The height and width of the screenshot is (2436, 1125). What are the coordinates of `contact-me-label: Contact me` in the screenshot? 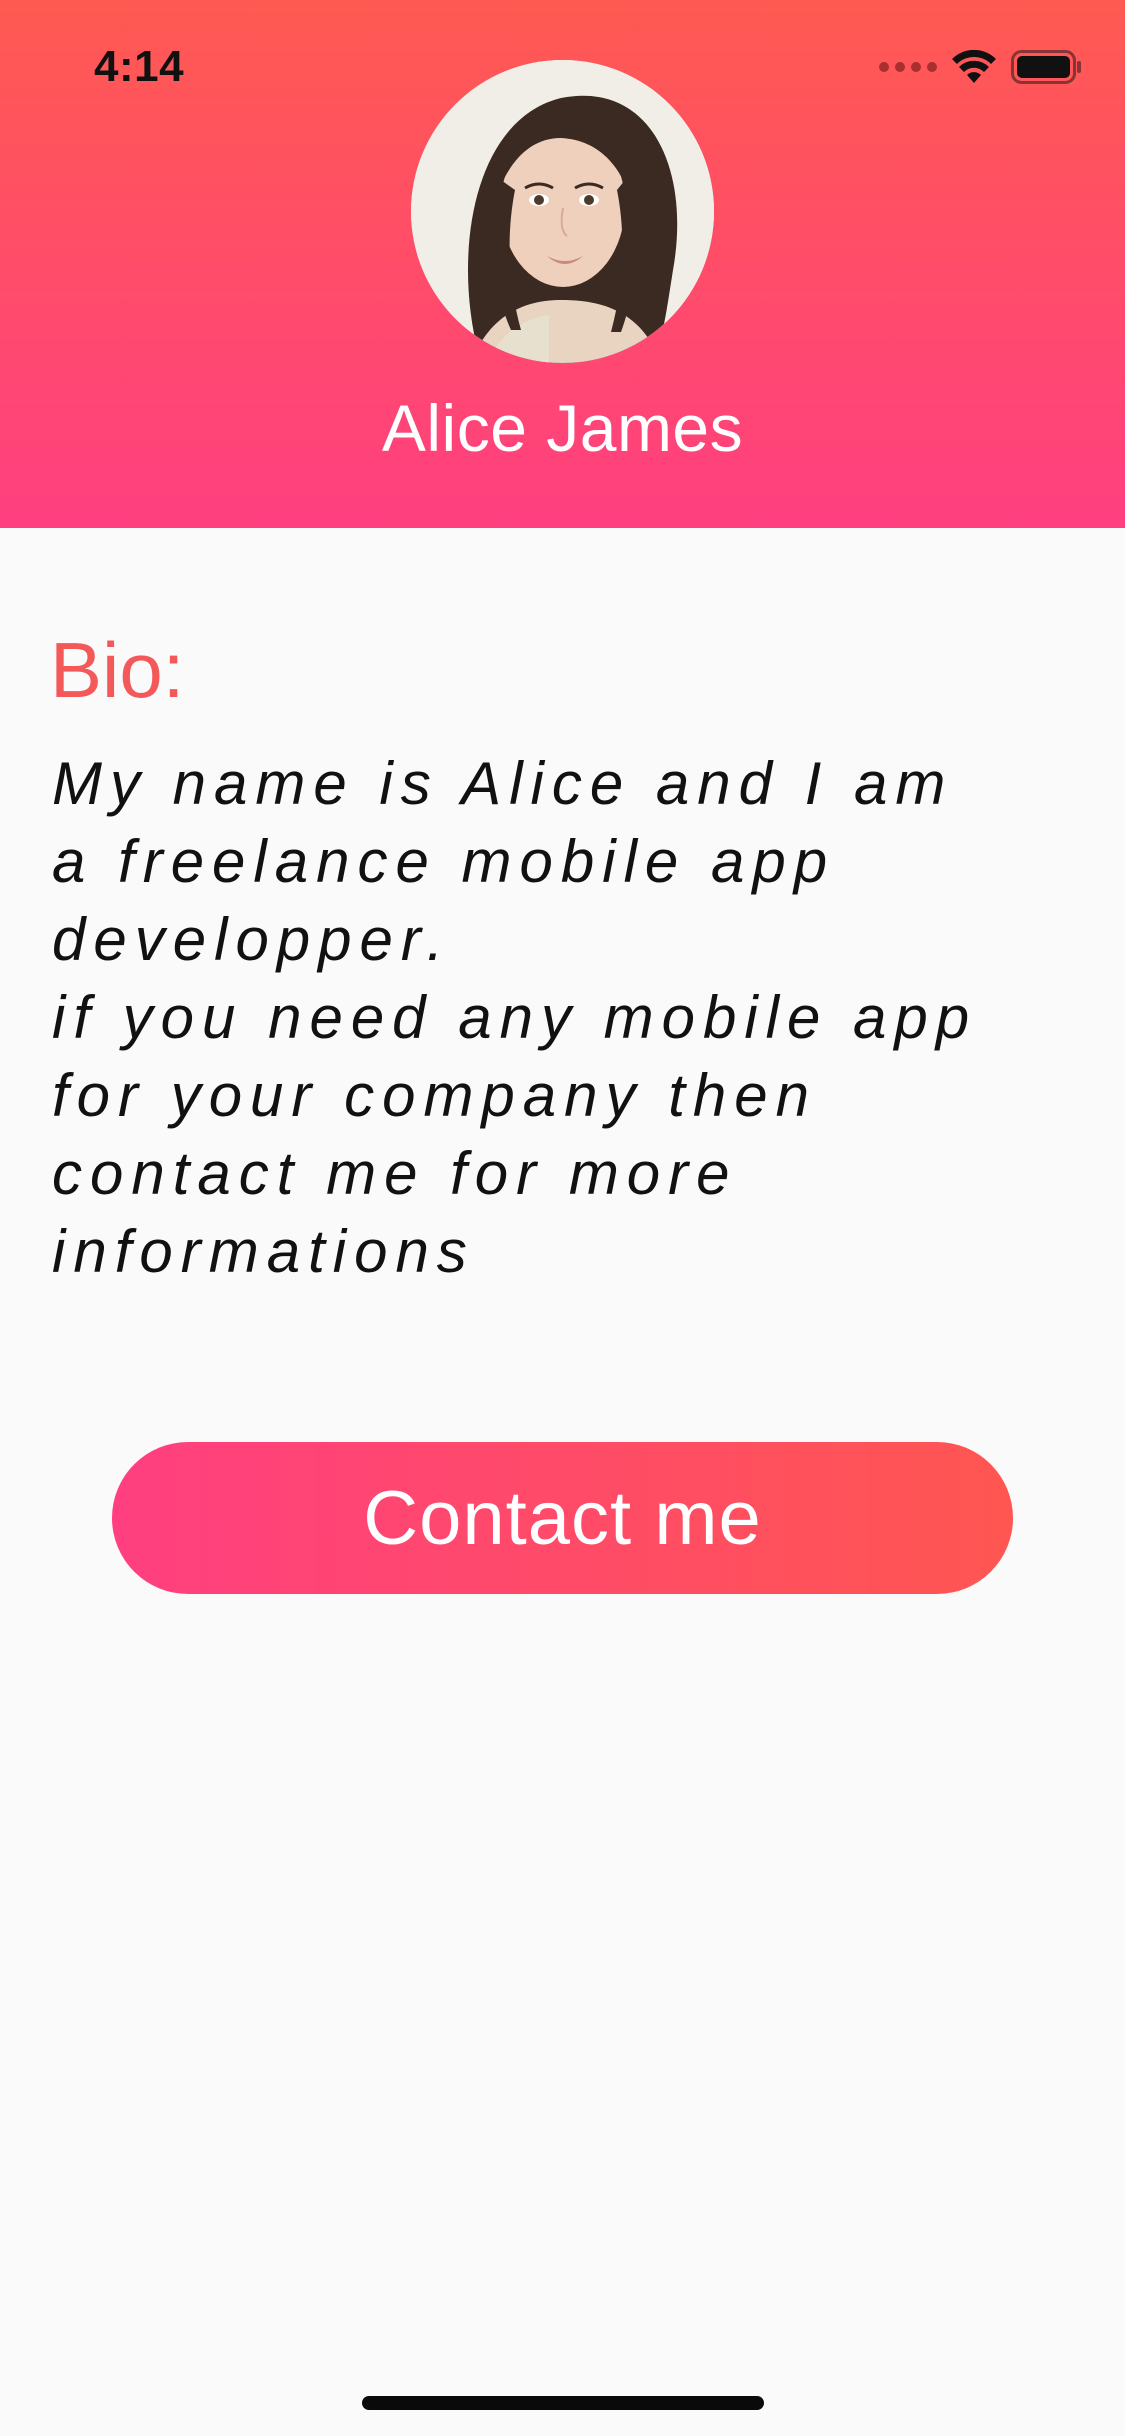 It's located at (562, 1518).